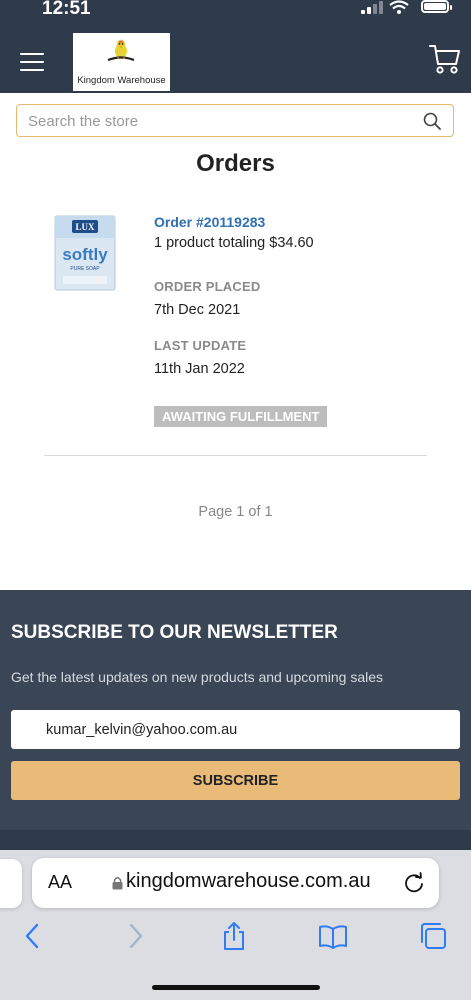 The height and width of the screenshot is (1000, 471). I want to click on wifi-icon, so click(399, 7).